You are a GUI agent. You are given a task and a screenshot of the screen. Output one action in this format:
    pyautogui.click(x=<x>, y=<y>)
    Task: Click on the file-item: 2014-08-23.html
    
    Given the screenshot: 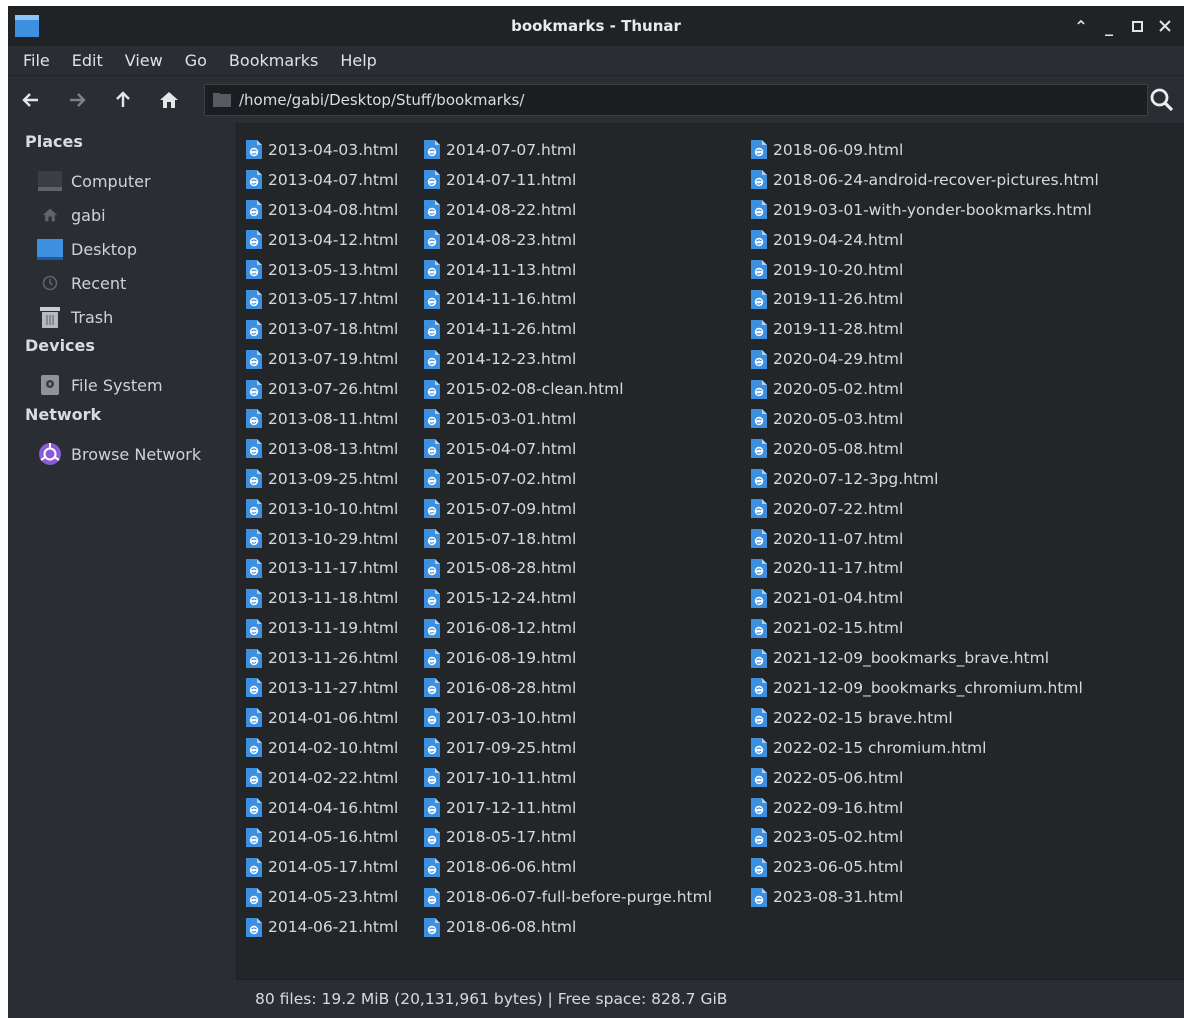 What is the action you would take?
    pyautogui.click(x=568, y=240)
    